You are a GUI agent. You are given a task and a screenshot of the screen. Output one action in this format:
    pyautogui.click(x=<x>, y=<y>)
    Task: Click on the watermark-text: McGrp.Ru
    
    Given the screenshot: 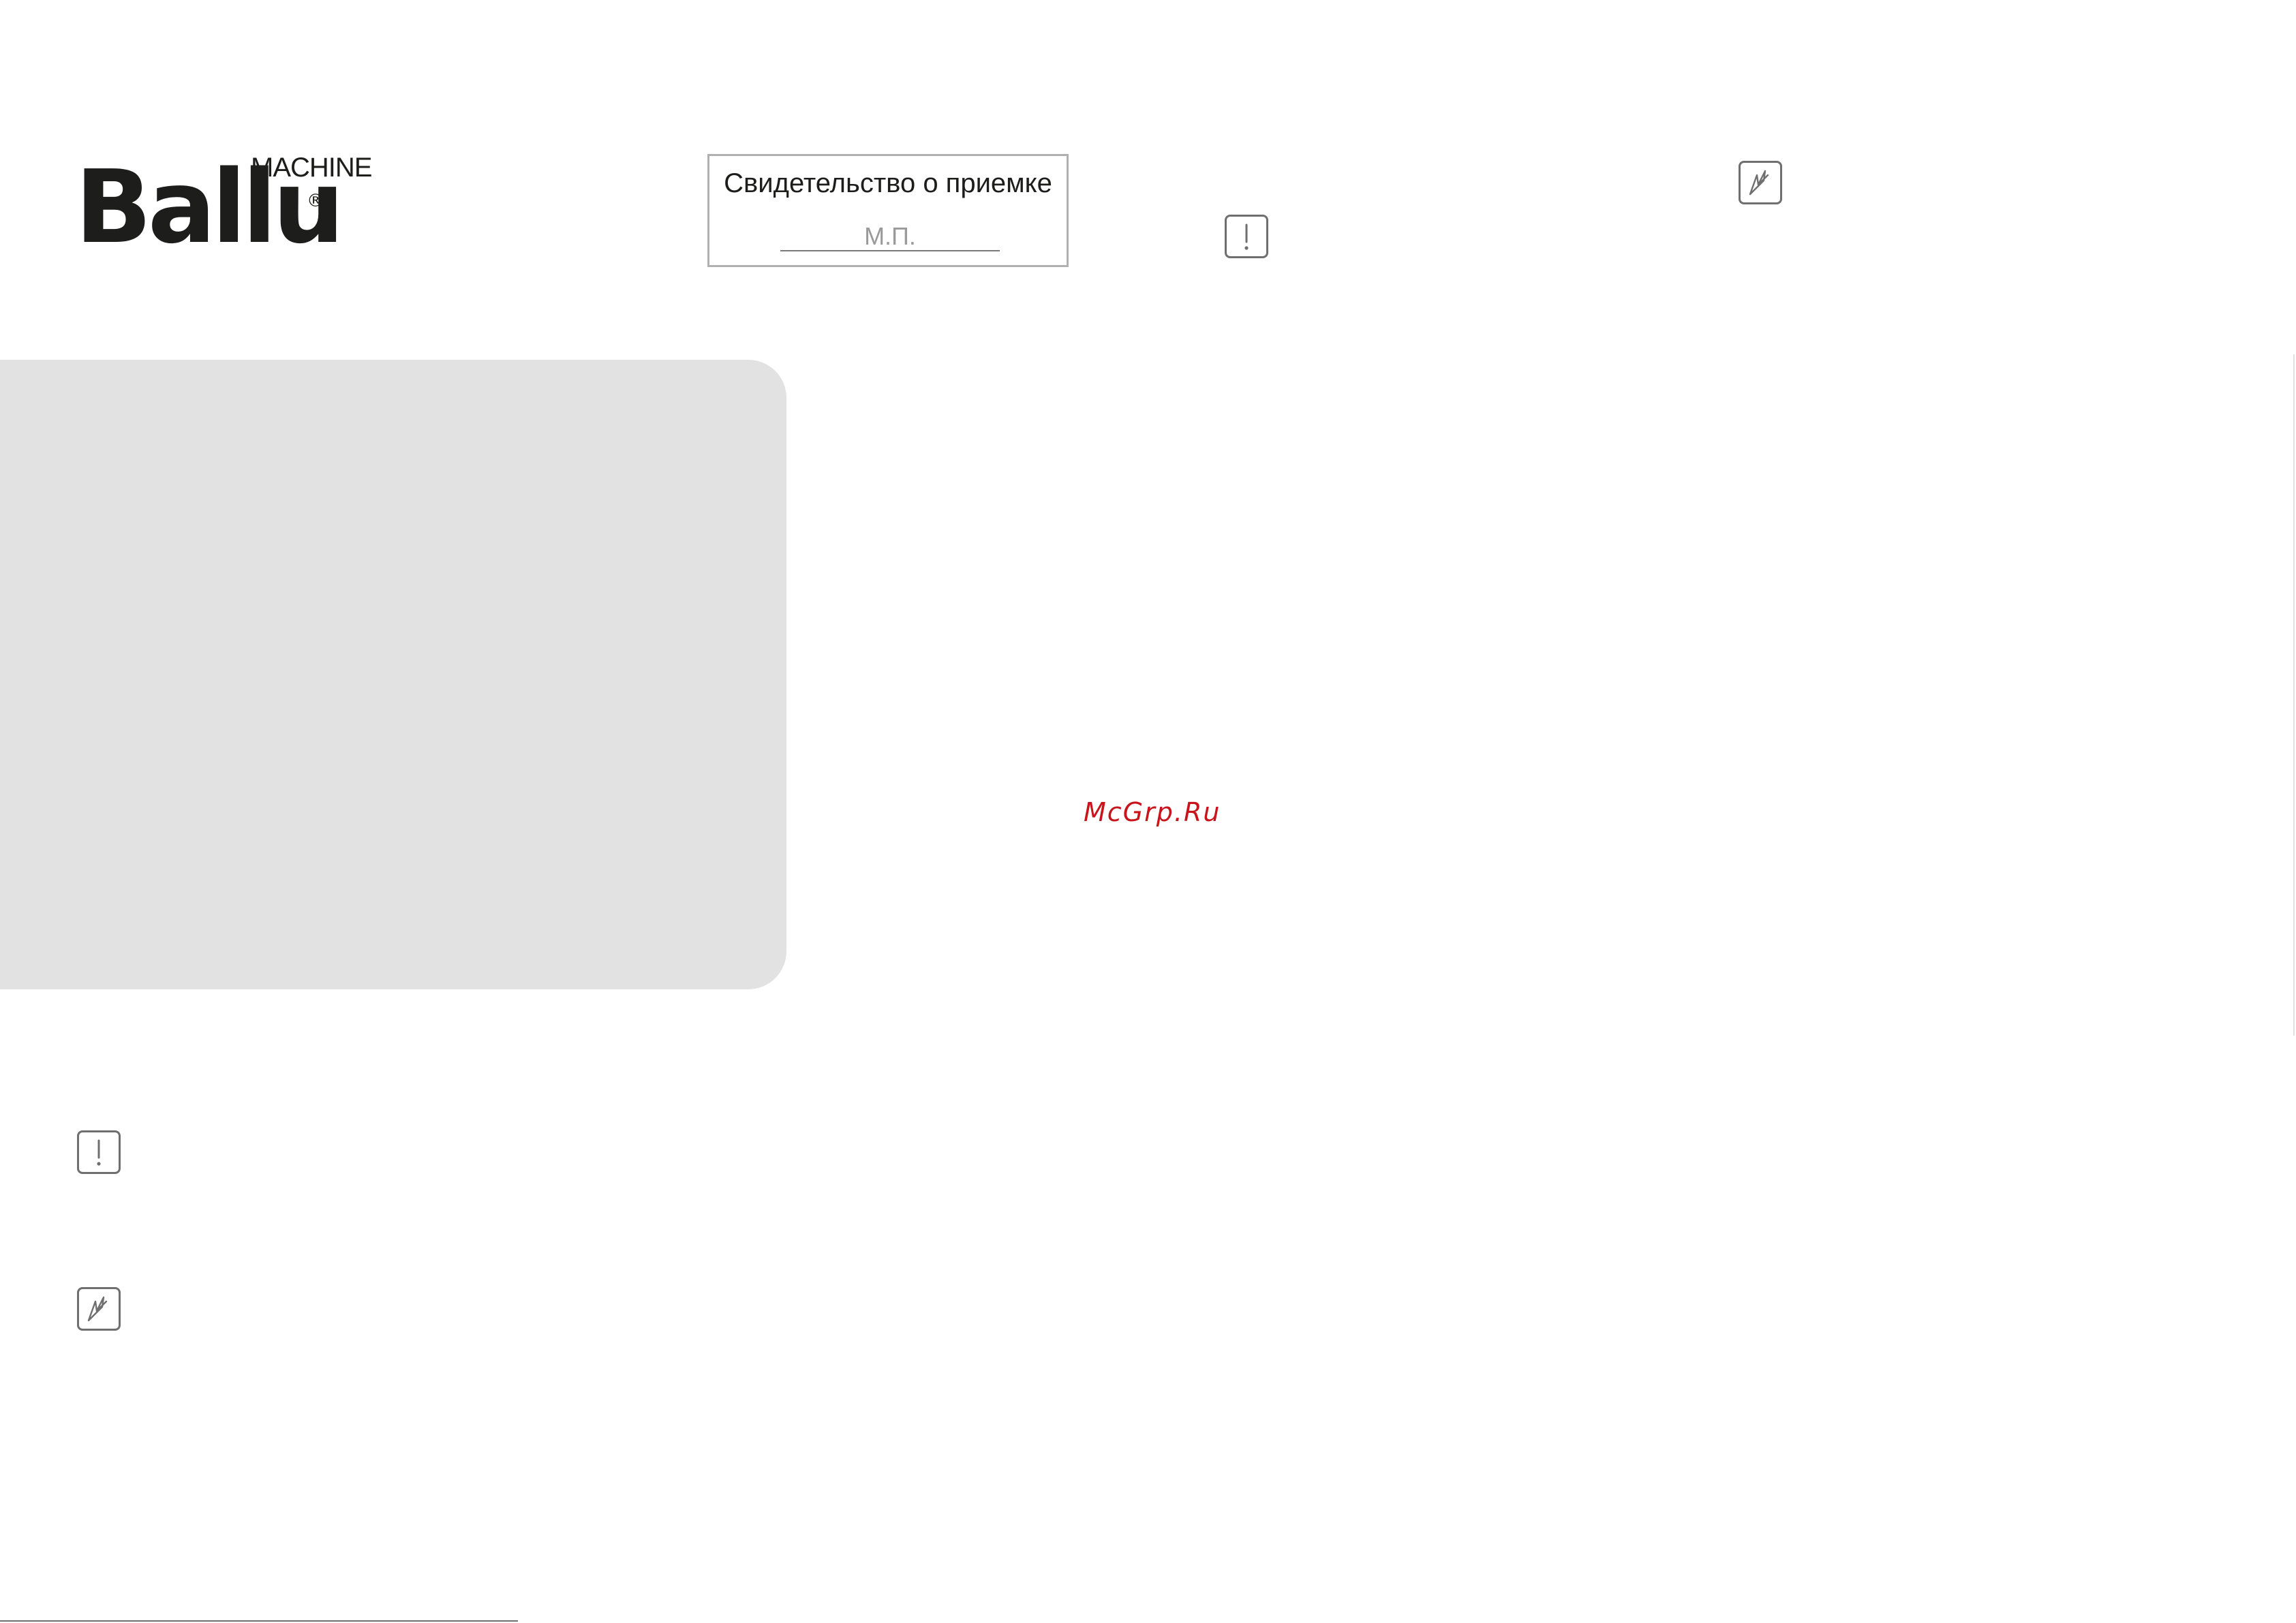 What is the action you would take?
    pyautogui.click(x=1153, y=812)
    